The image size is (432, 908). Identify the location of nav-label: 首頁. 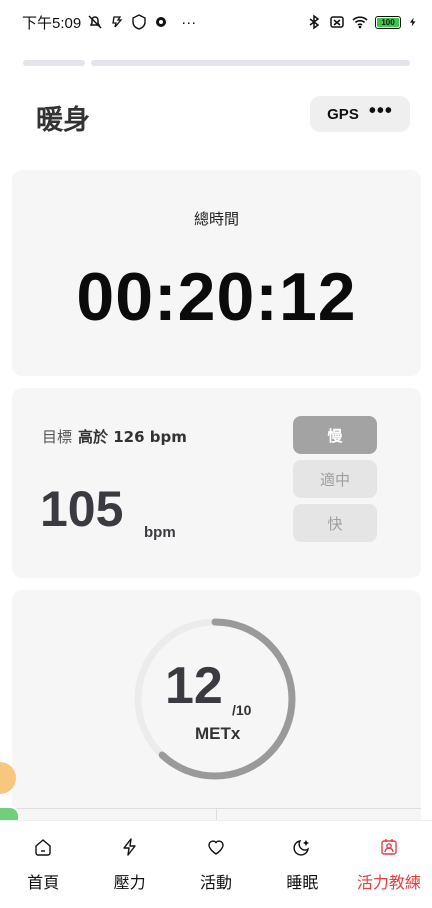
(43, 882).